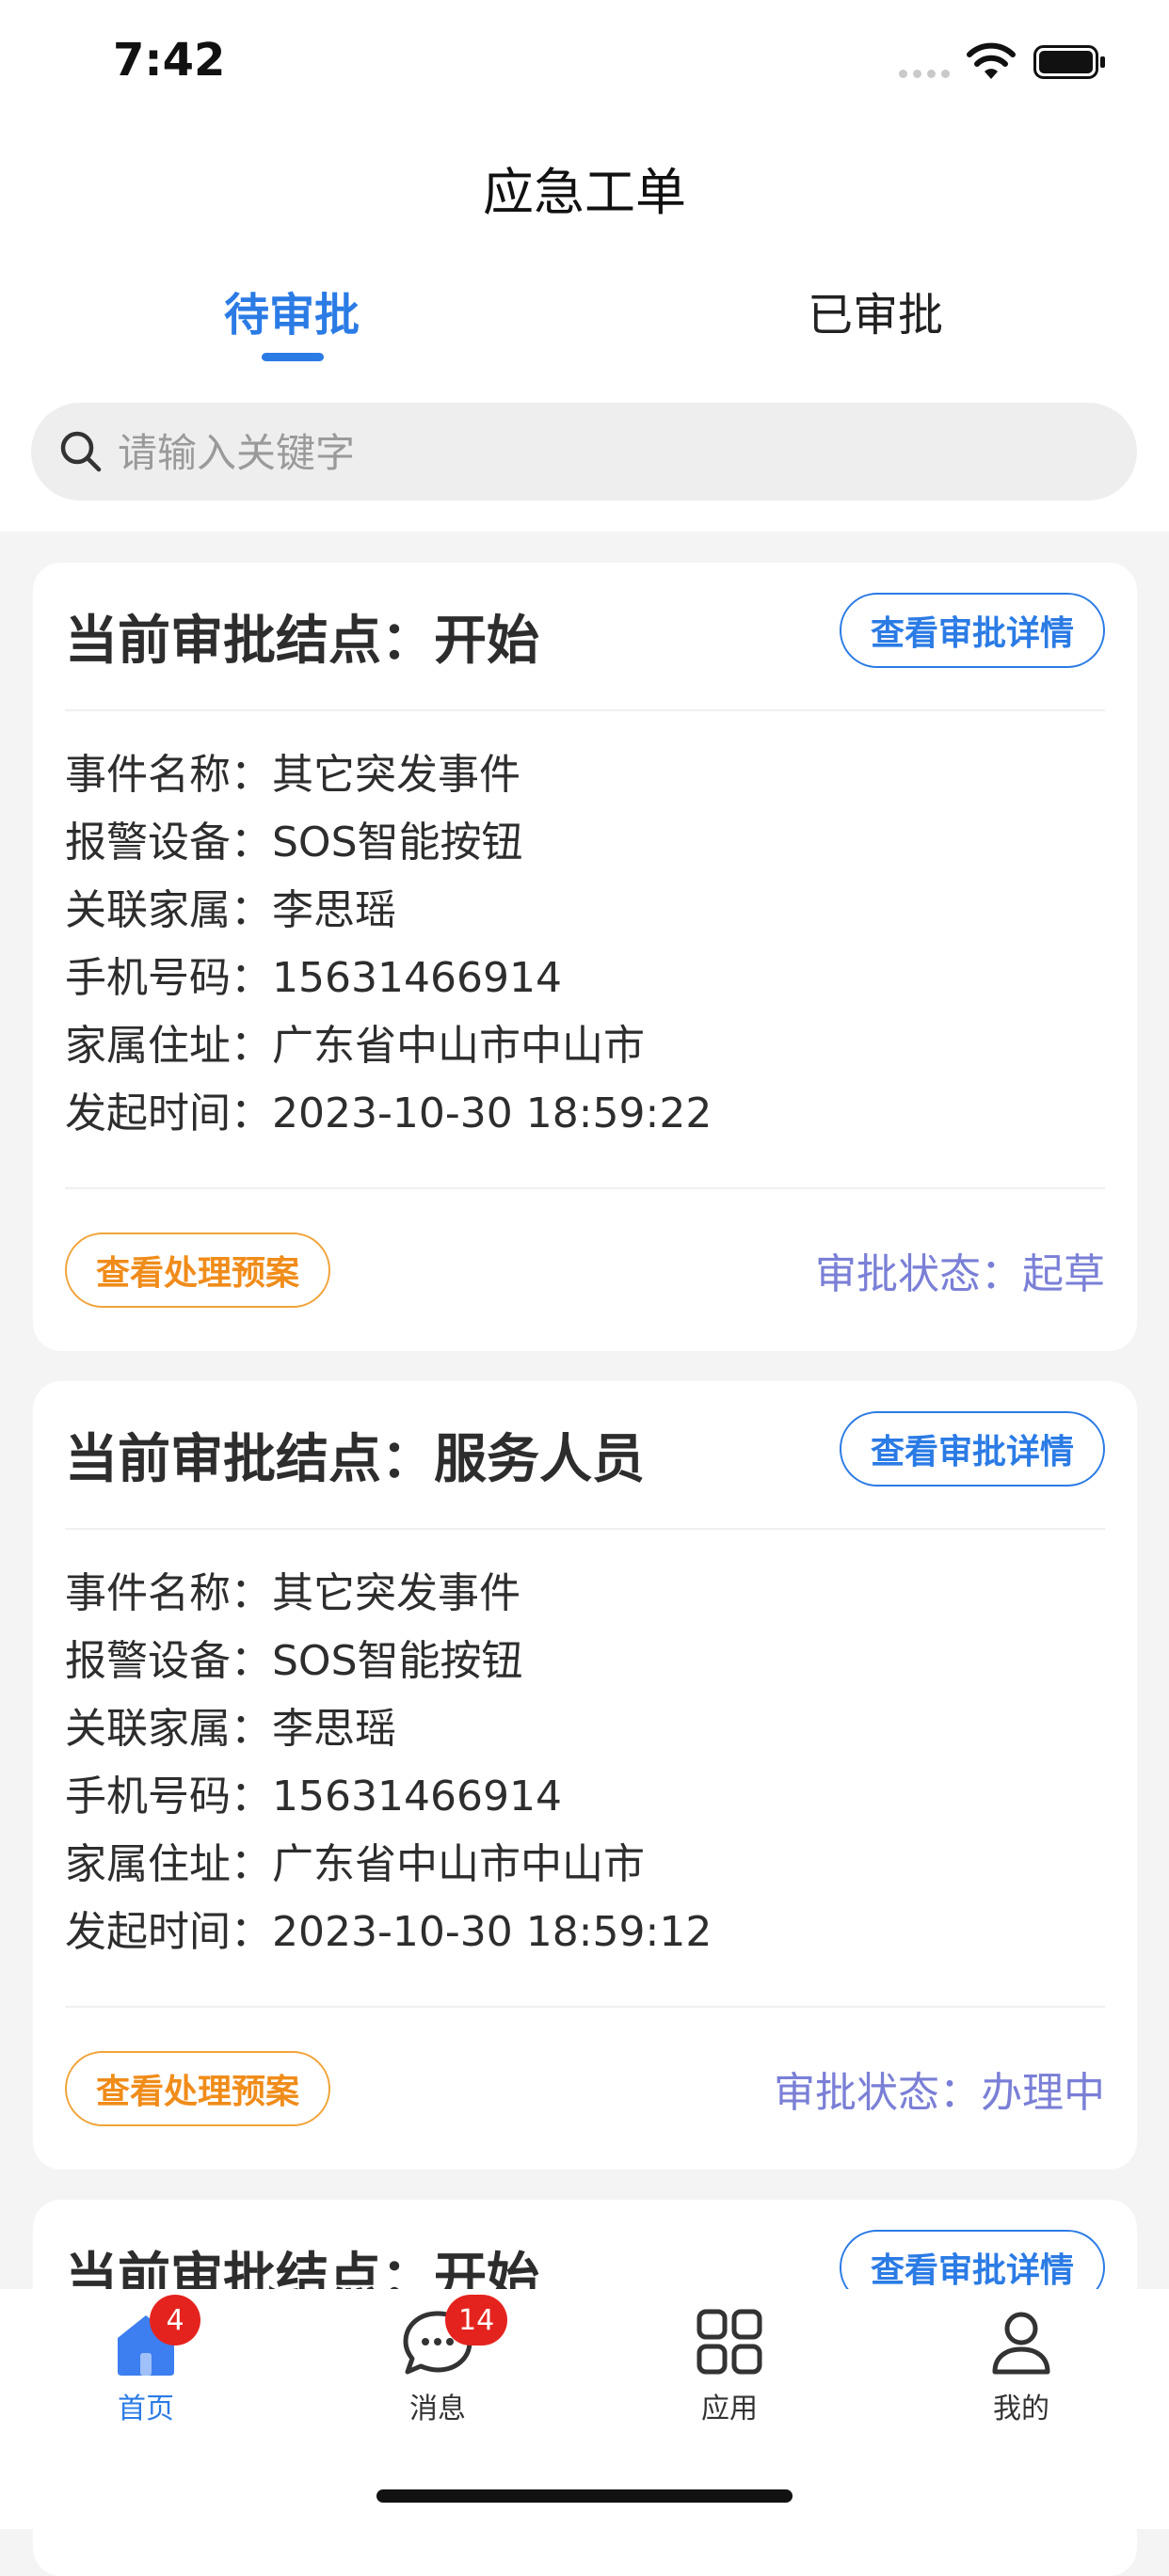  What do you see at coordinates (960, 1274) in the screenshot?
I see `approval-state: 审批状态：起草` at bounding box center [960, 1274].